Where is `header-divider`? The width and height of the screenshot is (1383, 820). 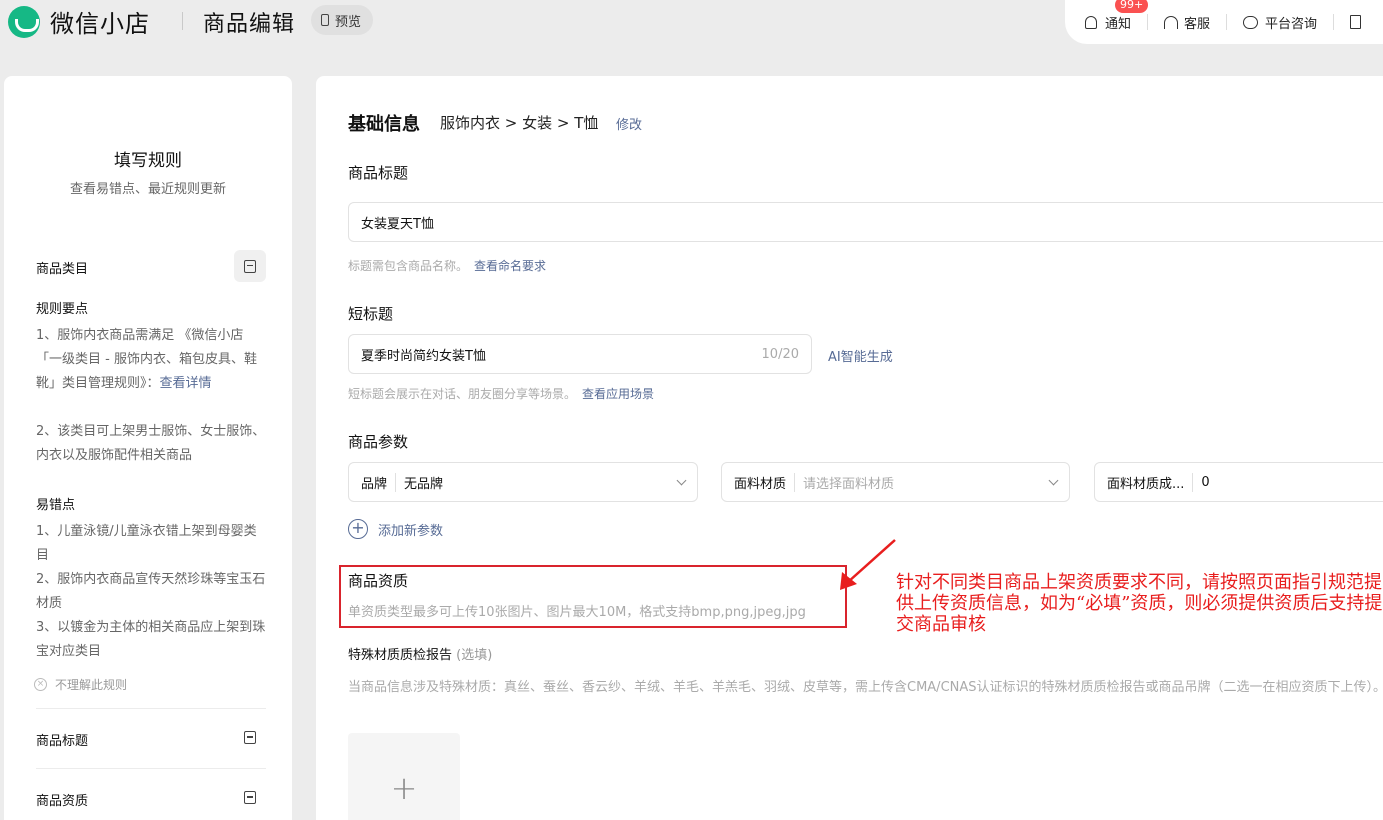
header-divider is located at coordinates (182, 21).